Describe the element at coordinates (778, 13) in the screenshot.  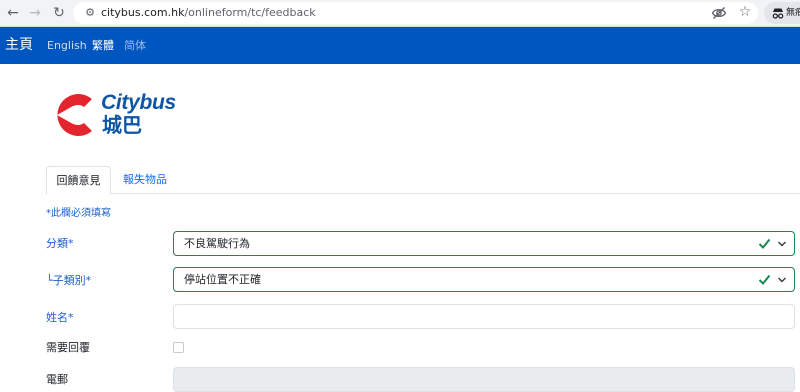
I see `incognito-icon` at that location.